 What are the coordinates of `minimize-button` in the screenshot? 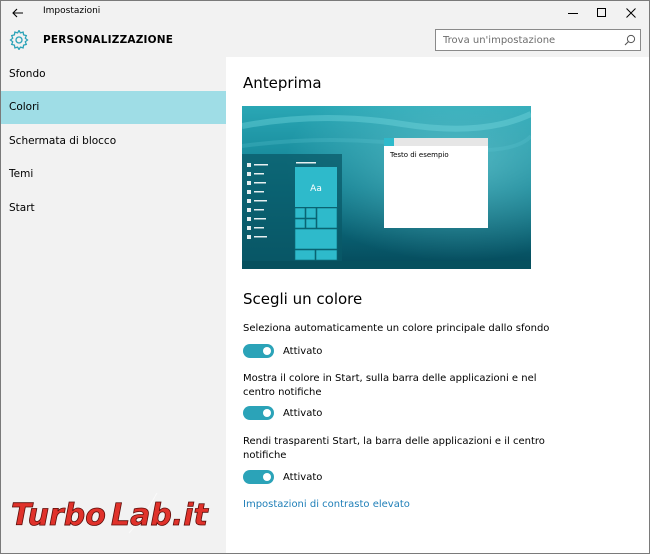 It's located at (572, 13).